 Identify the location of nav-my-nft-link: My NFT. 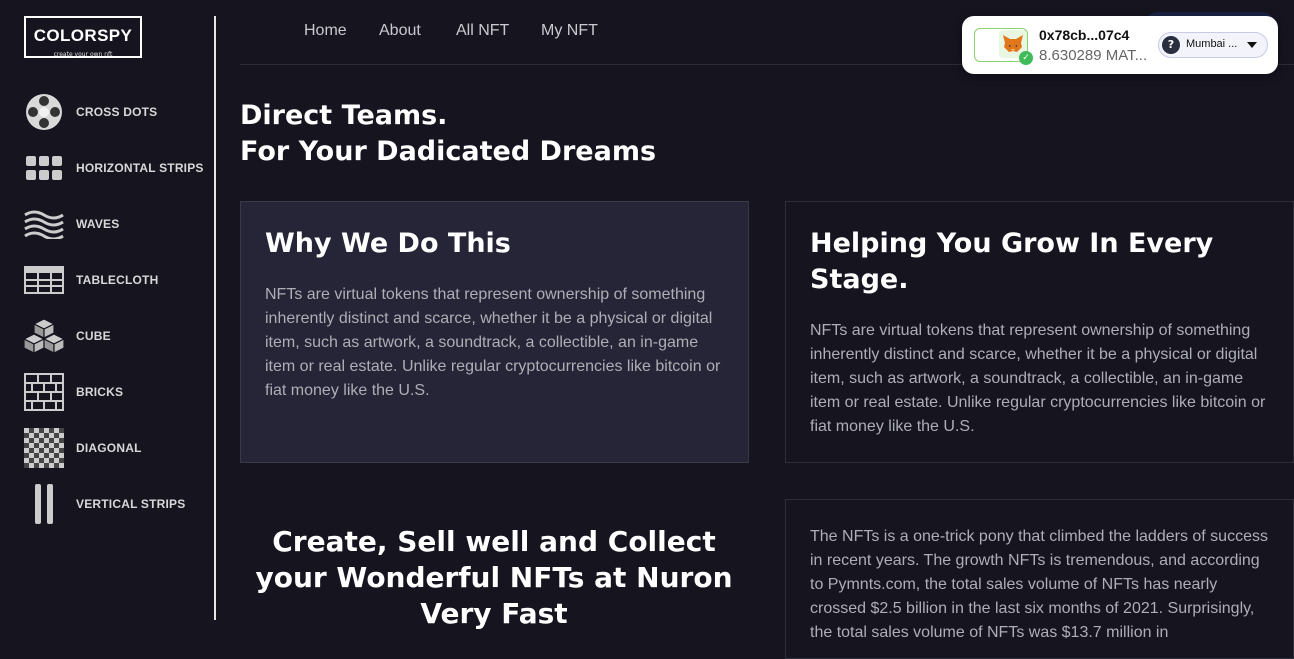
(569, 31).